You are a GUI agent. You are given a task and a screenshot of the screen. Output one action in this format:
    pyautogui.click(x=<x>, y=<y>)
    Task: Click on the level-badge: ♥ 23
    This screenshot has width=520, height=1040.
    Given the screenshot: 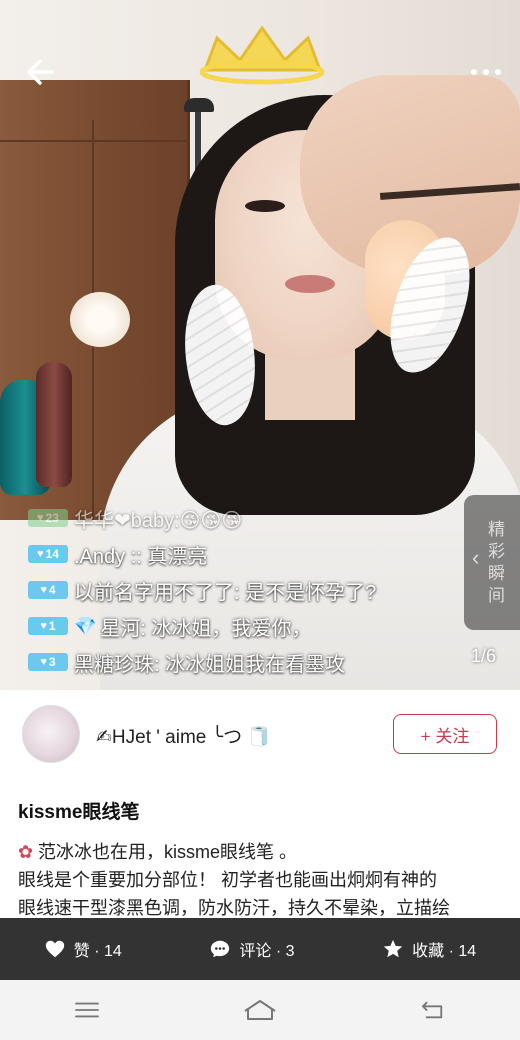 What is the action you would take?
    pyautogui.click(x=48, y=518)
    